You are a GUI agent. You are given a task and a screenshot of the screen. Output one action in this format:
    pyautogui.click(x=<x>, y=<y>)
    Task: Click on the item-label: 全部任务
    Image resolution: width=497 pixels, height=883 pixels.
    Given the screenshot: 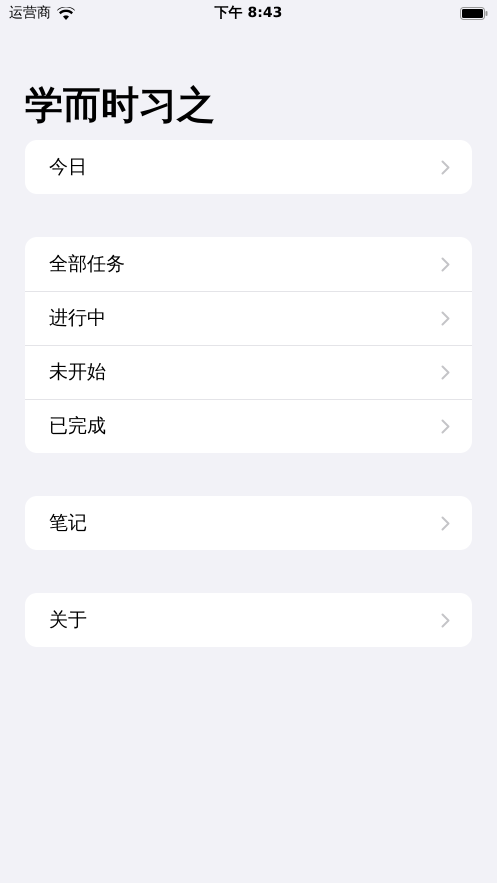 What is the action you would take?
    pyautogui.click(x=87, y=264)
    